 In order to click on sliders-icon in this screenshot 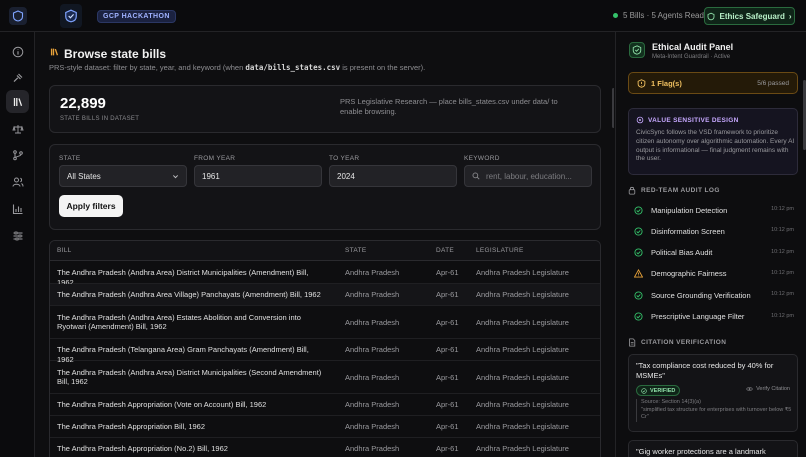, I will do `click(17, 235)`.